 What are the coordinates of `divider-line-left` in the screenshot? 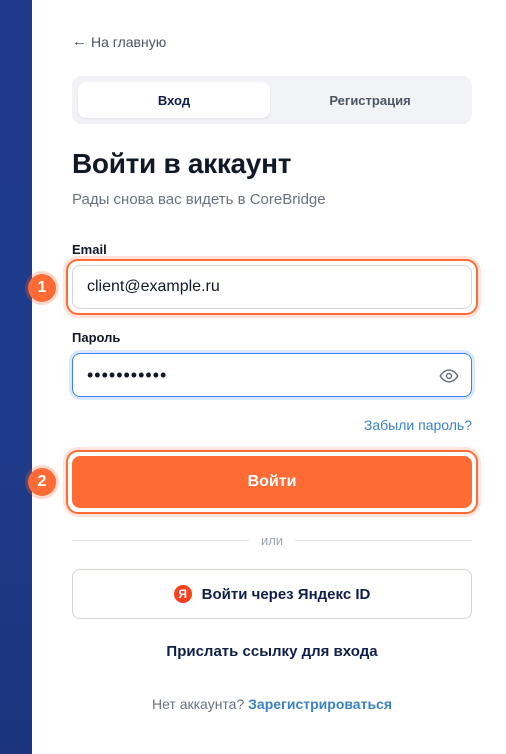 It's located at (160, 540).